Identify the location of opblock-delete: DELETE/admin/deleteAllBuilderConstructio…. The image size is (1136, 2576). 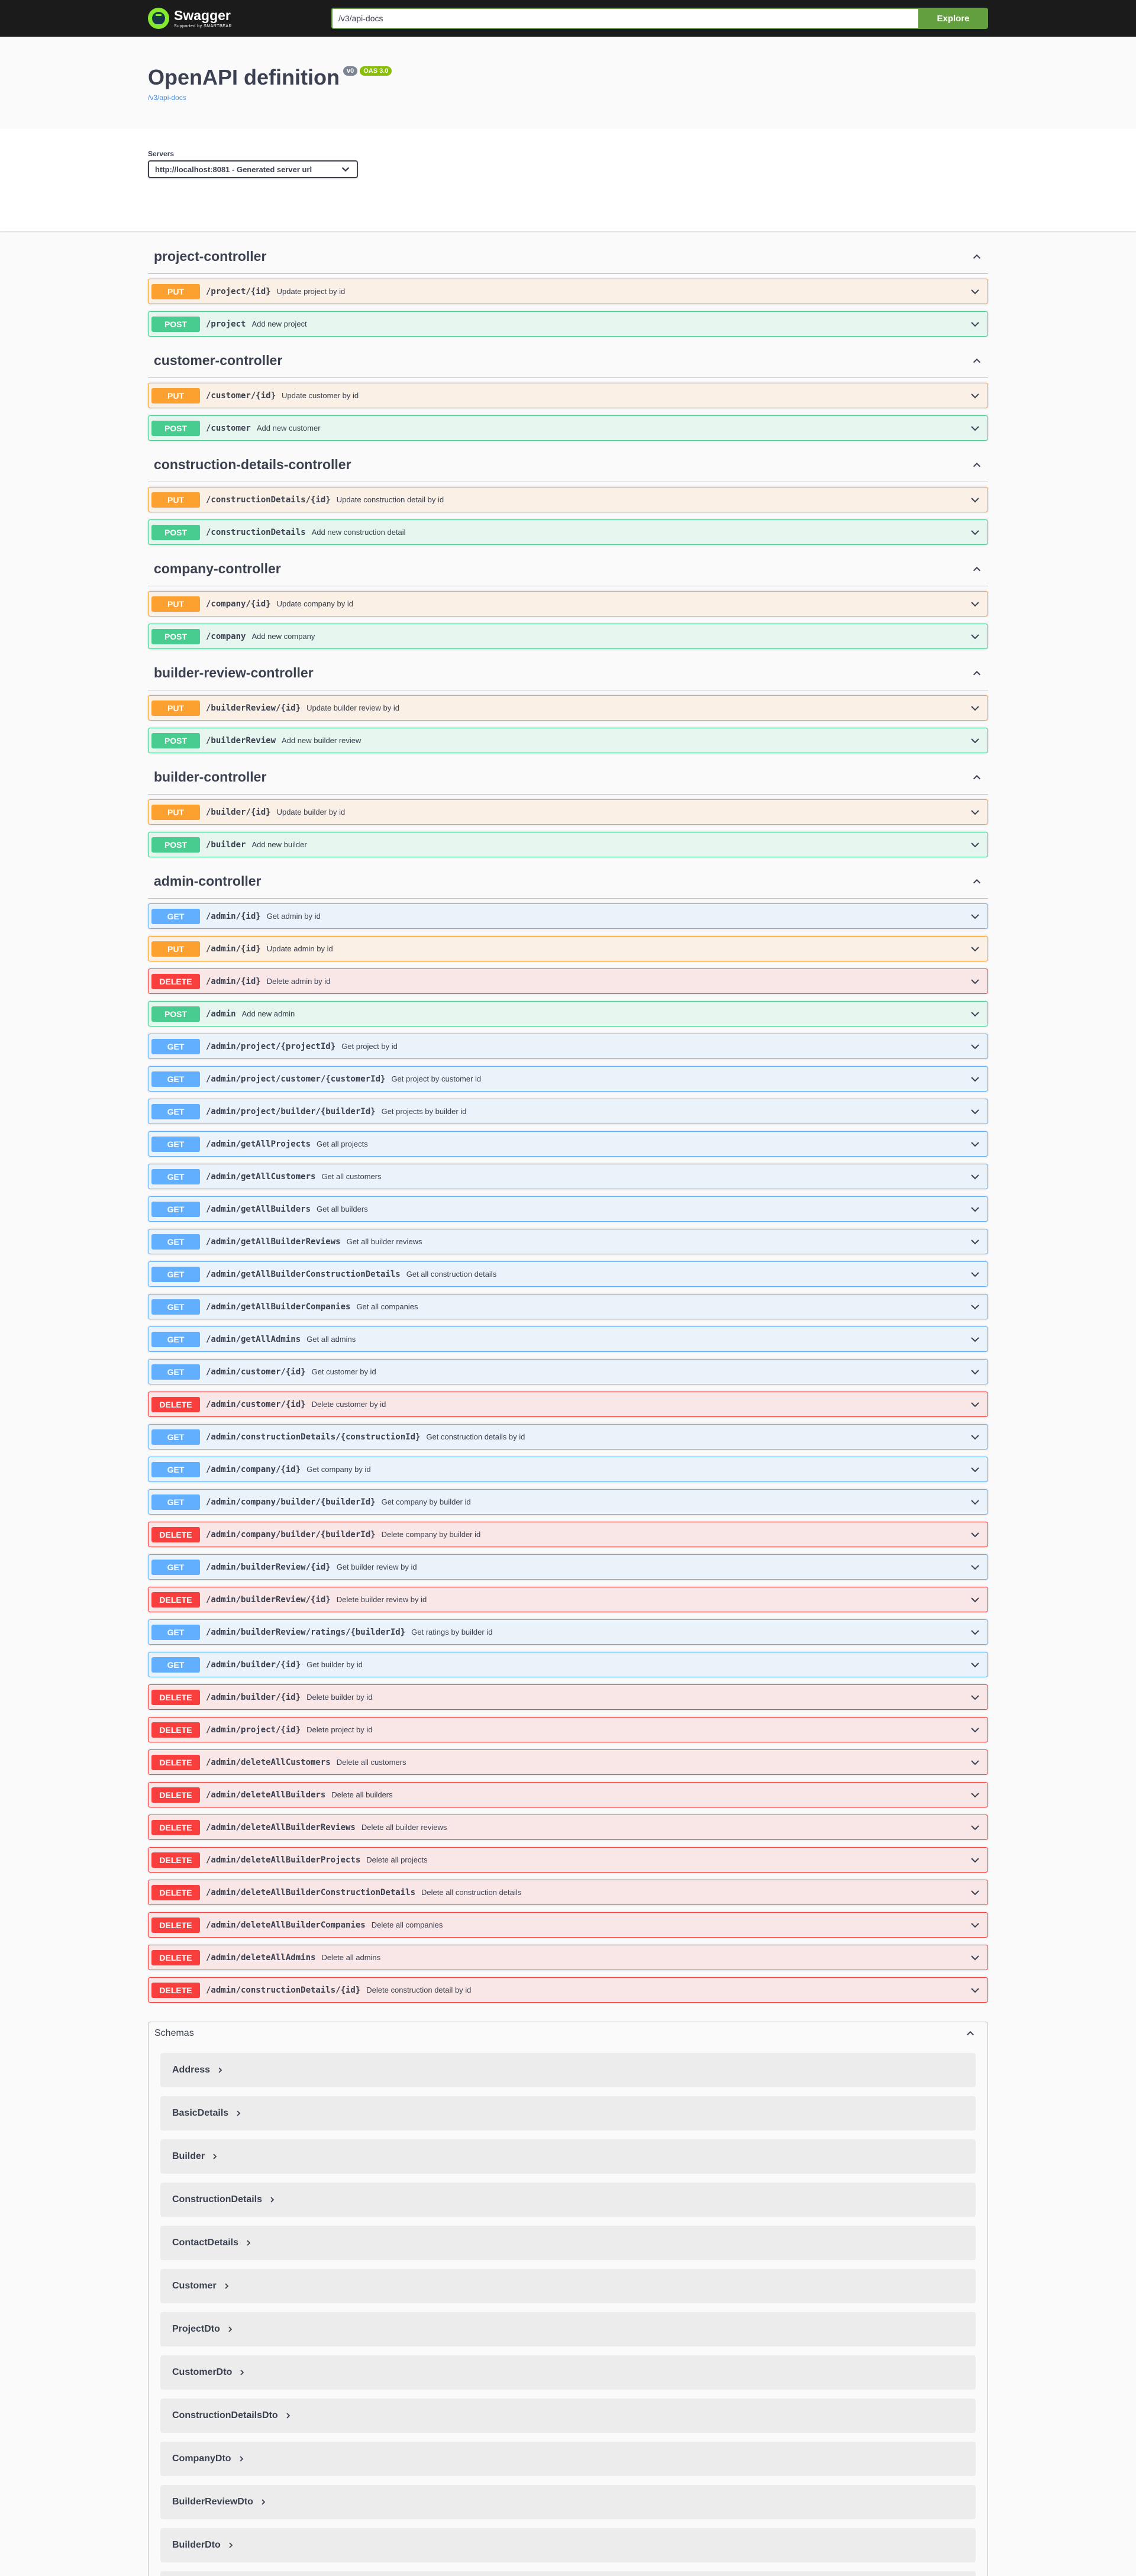
(568, 1892).